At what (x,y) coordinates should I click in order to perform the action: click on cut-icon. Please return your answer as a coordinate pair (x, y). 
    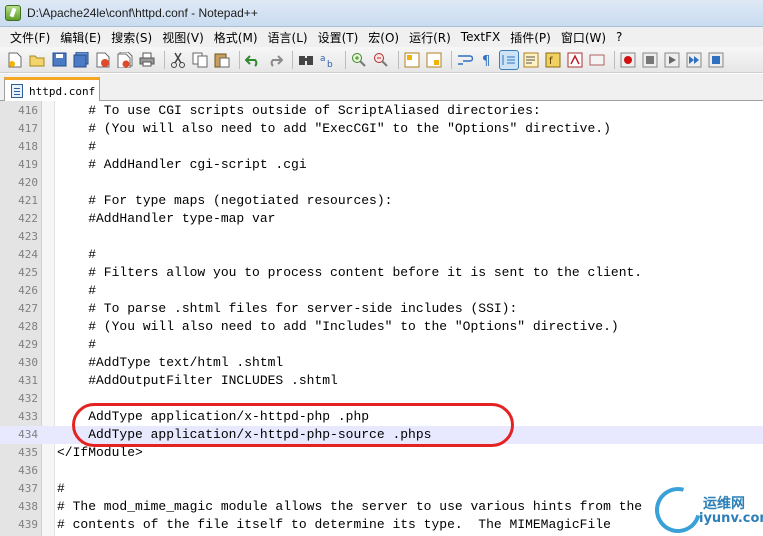
    Looking at the image, I should click on (178, 60).